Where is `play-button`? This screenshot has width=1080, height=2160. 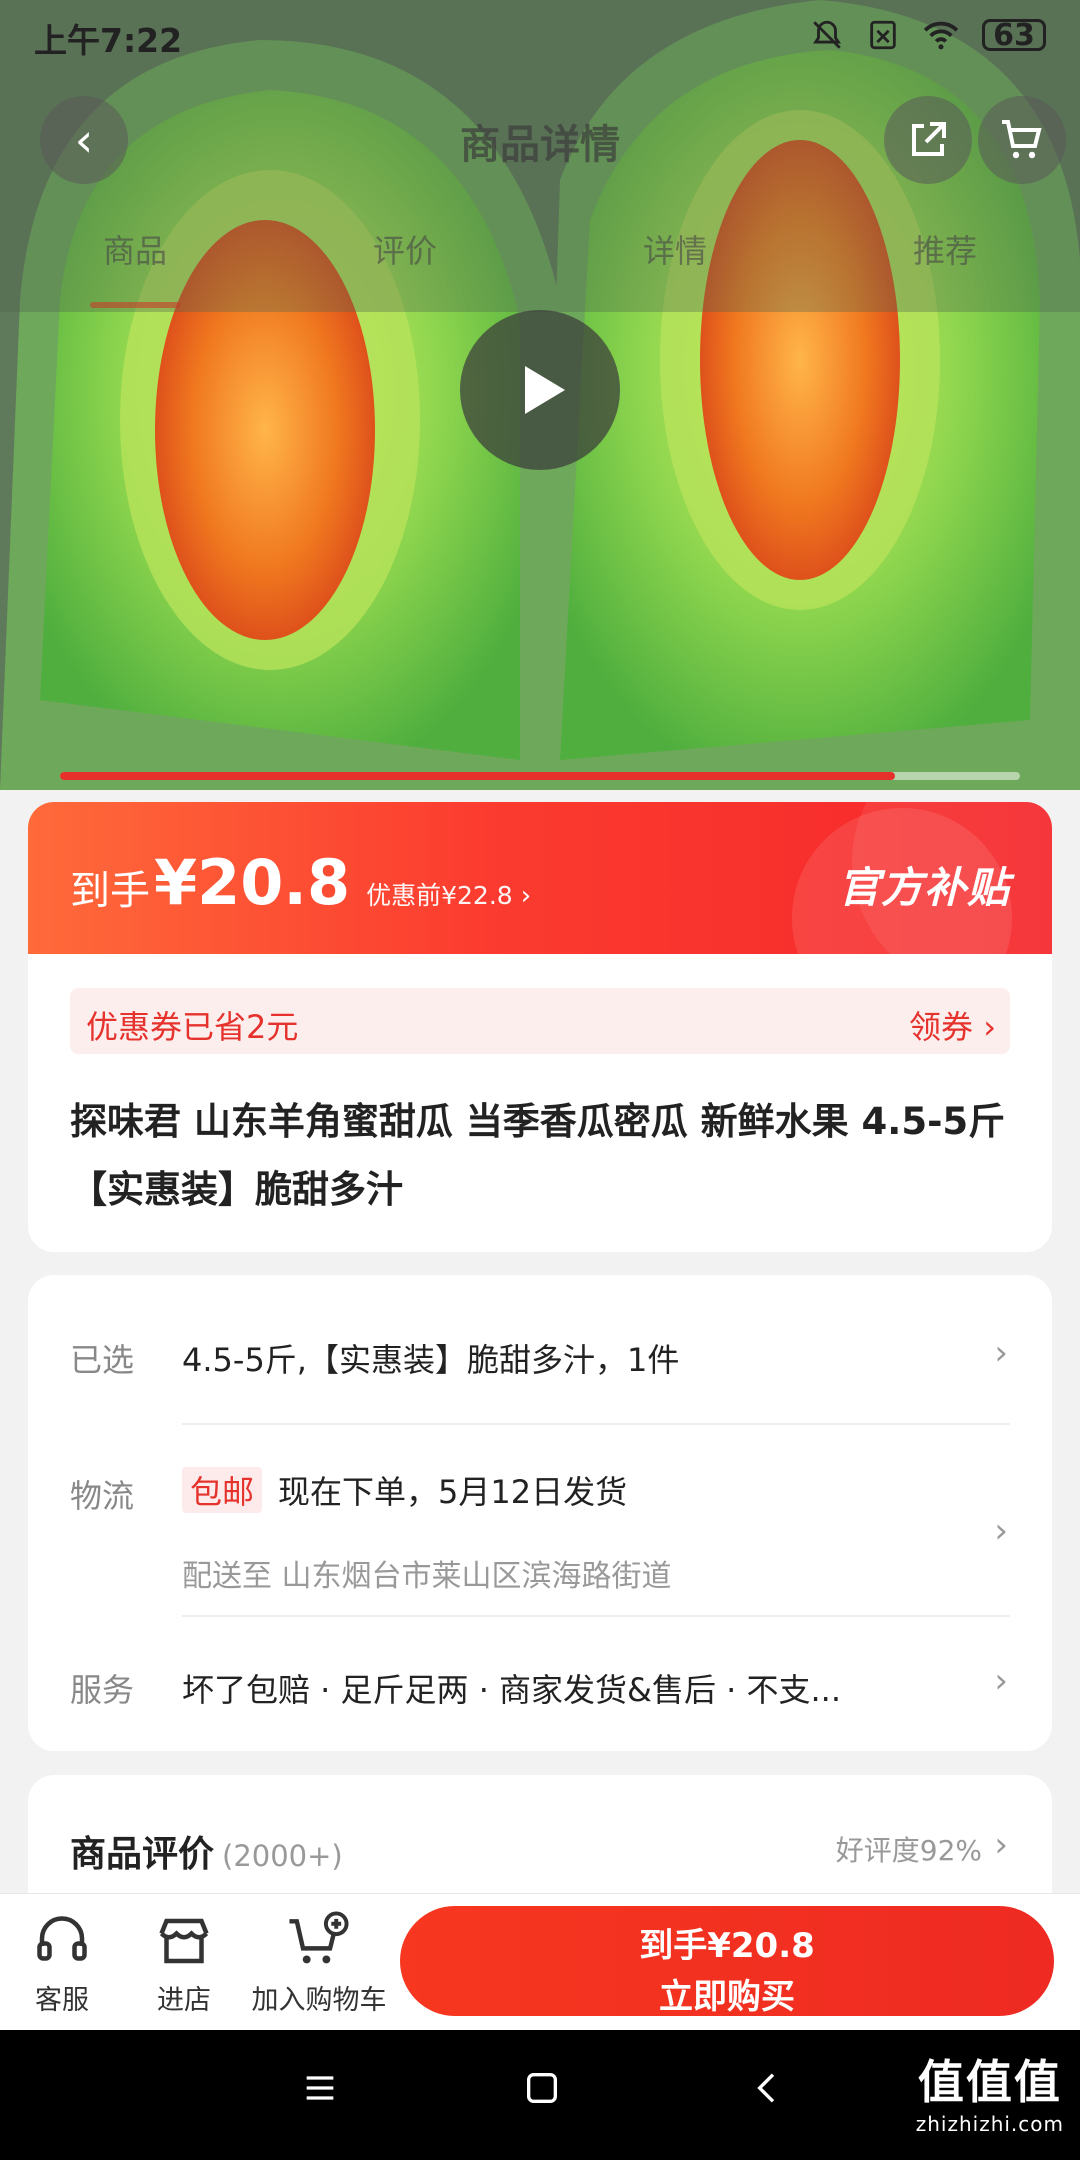
play-button is located at coordinates (540, 390).